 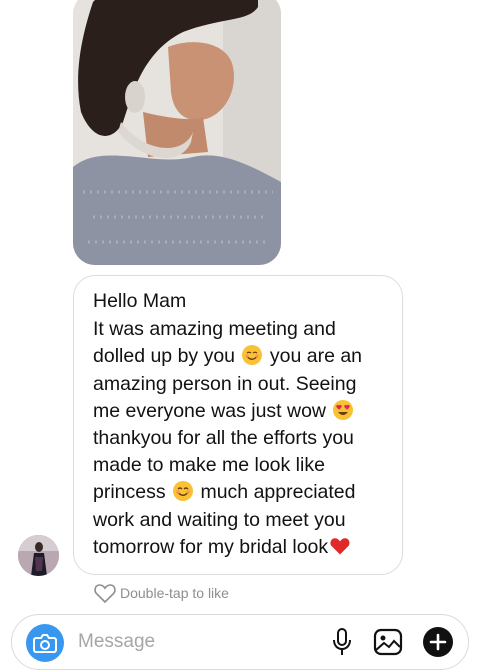 I want to click on camera-icon, so click(x=45, y=643).